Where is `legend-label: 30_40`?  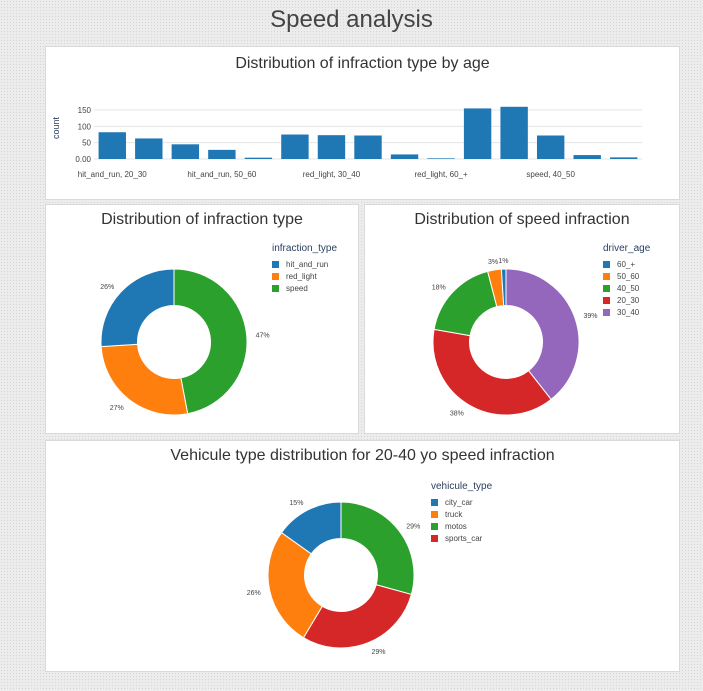
legend-label: 30_40 is located at coordinates (628, 312).